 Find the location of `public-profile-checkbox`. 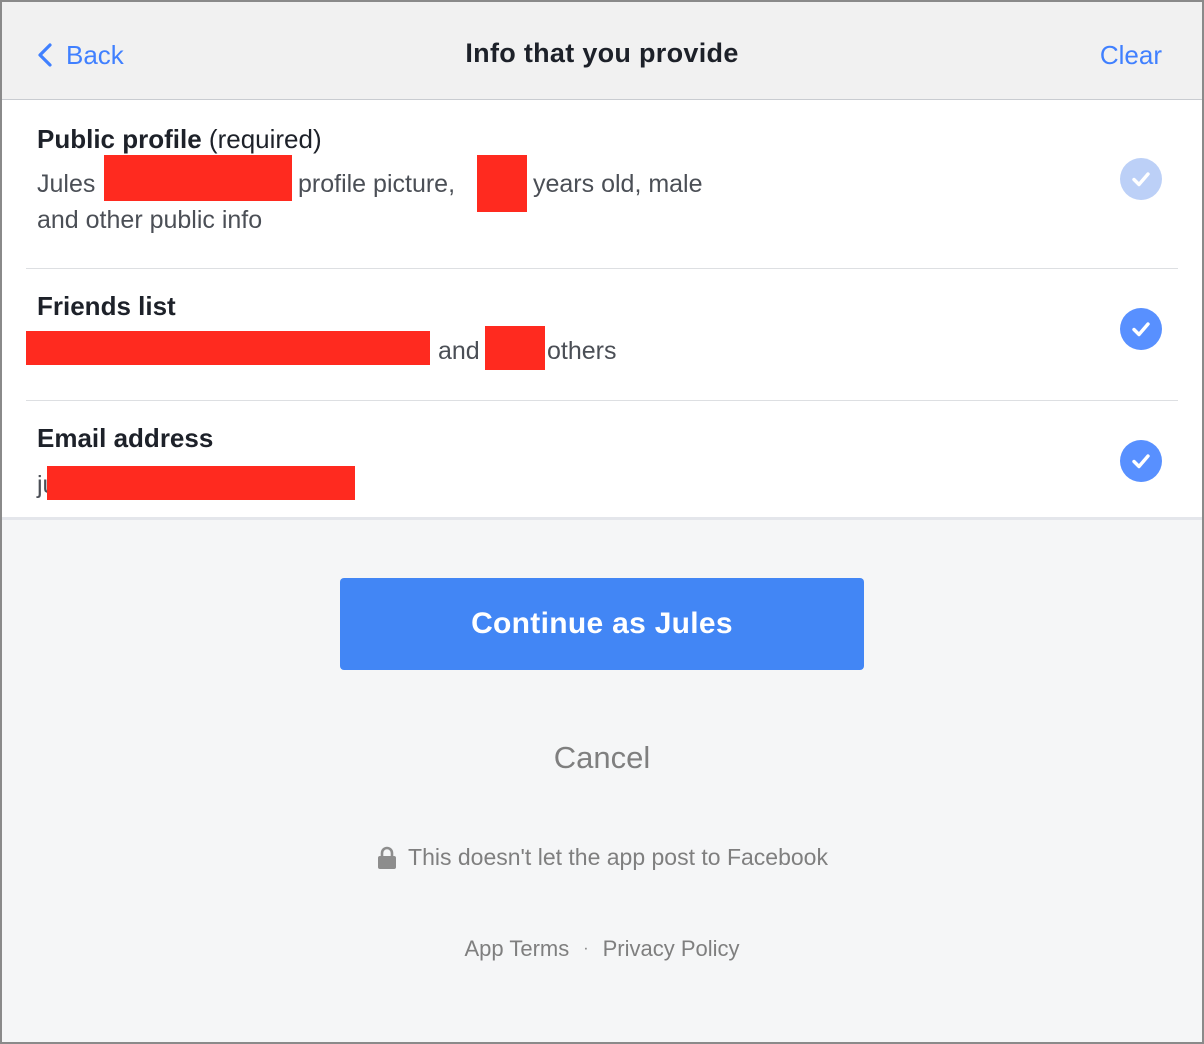

public-profile-checkbox is located at coordinates (1141, 179).